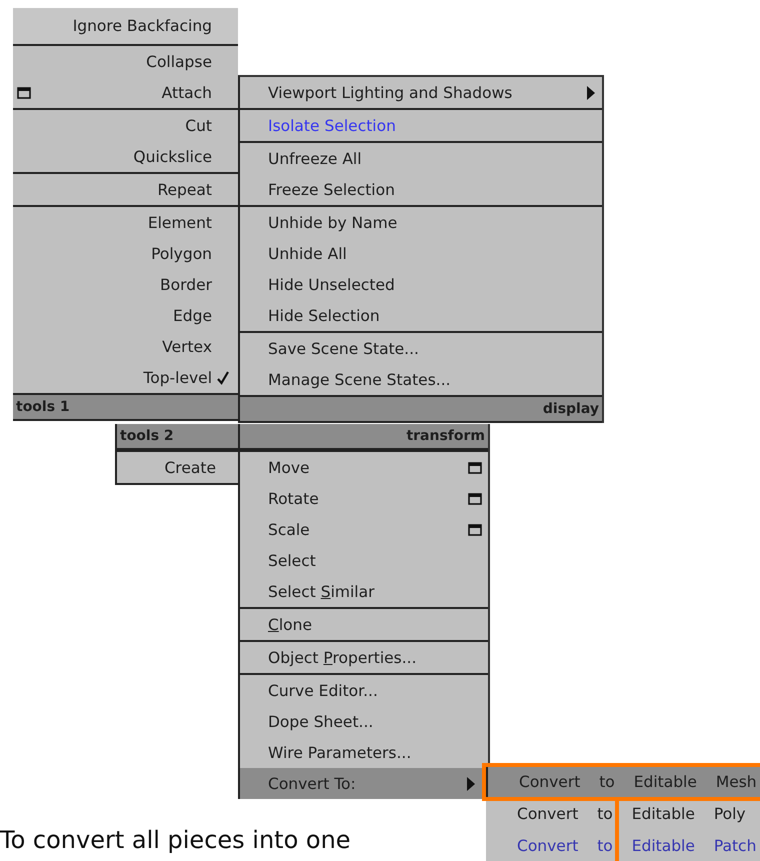 The width and height of the screenshot is (760, 861). I want to click on item-label: Isolate Selection, so click(332, 125).